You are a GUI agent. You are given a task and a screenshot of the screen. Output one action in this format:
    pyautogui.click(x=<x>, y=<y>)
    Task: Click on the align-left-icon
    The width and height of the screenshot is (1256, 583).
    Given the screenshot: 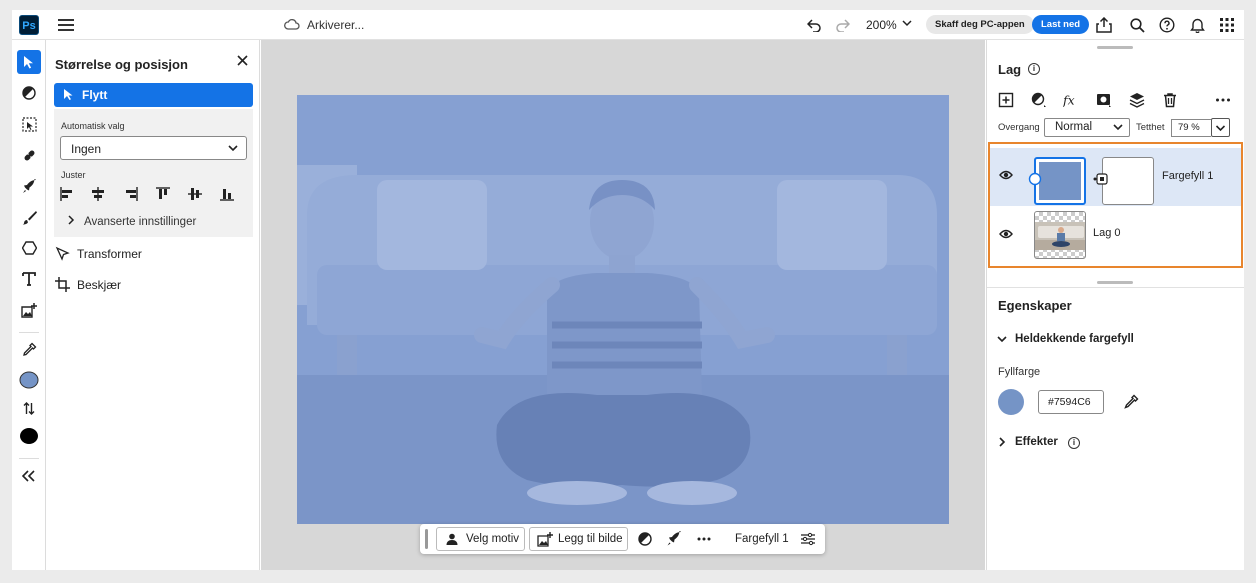 What is the action you would take?
    pyautogui.click(x=67, y=194)
    